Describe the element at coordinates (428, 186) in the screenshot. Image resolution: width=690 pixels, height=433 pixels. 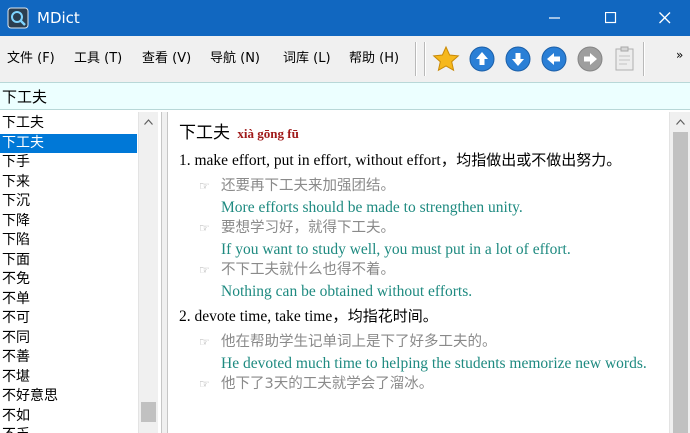
I see `example-chinese: ☞ 还要再下工夫来加强团结。` at that location.